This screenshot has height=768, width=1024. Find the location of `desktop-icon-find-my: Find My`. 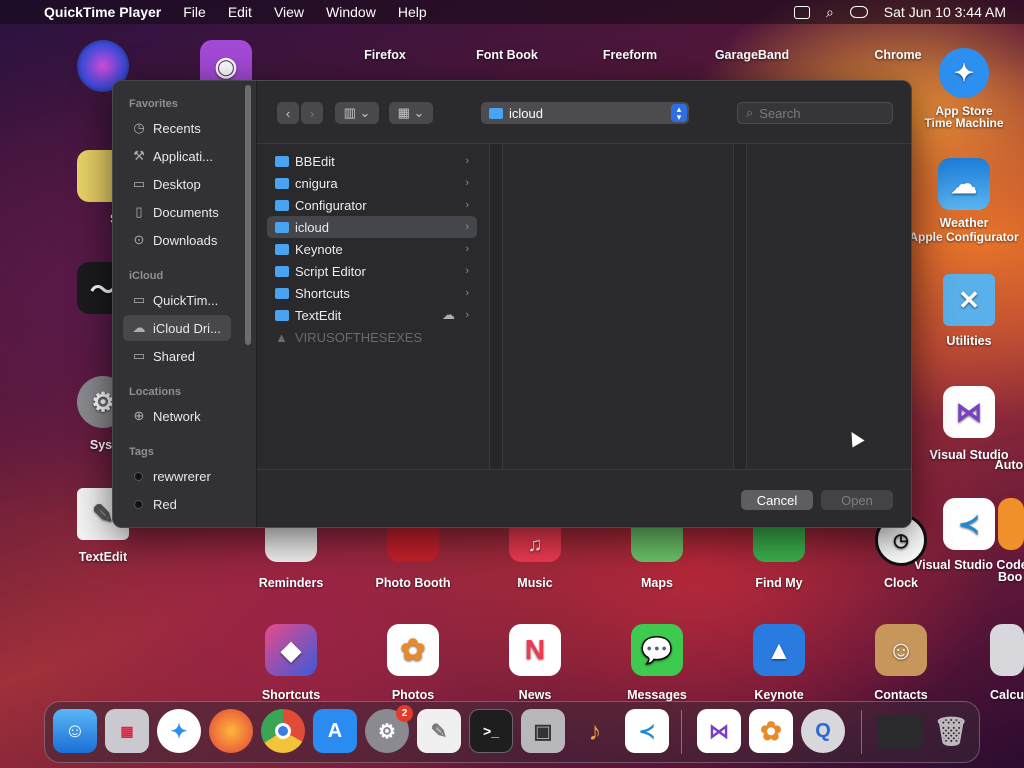

desktop-icon-find-my: Find My is located at coordinates (779, 559).